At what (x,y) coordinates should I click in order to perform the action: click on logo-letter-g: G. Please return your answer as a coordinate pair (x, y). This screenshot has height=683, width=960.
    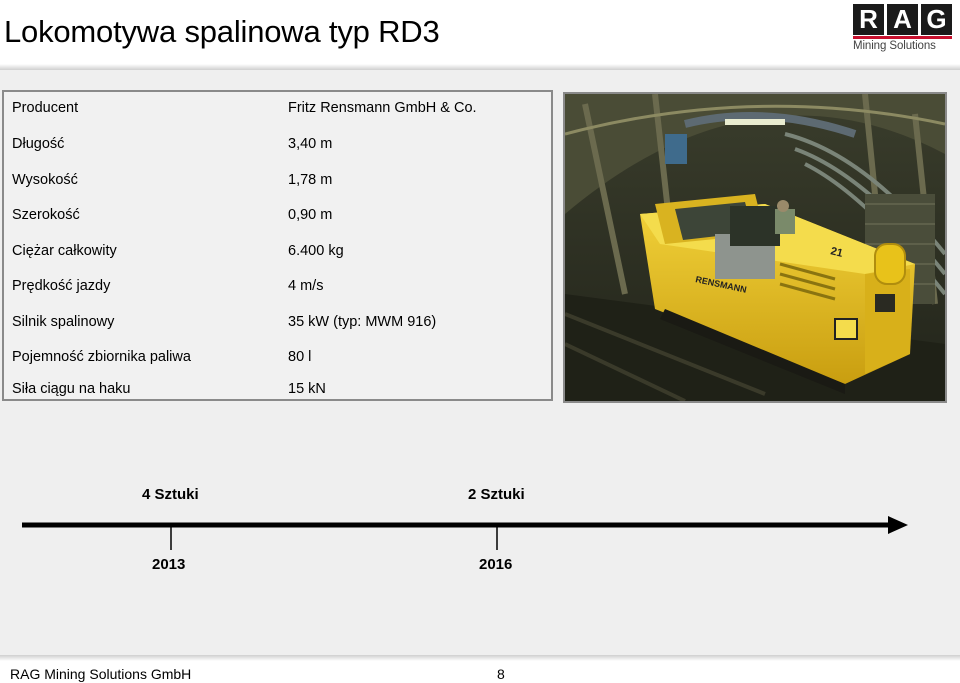
    Looking at the image, I should click on (936, 19).